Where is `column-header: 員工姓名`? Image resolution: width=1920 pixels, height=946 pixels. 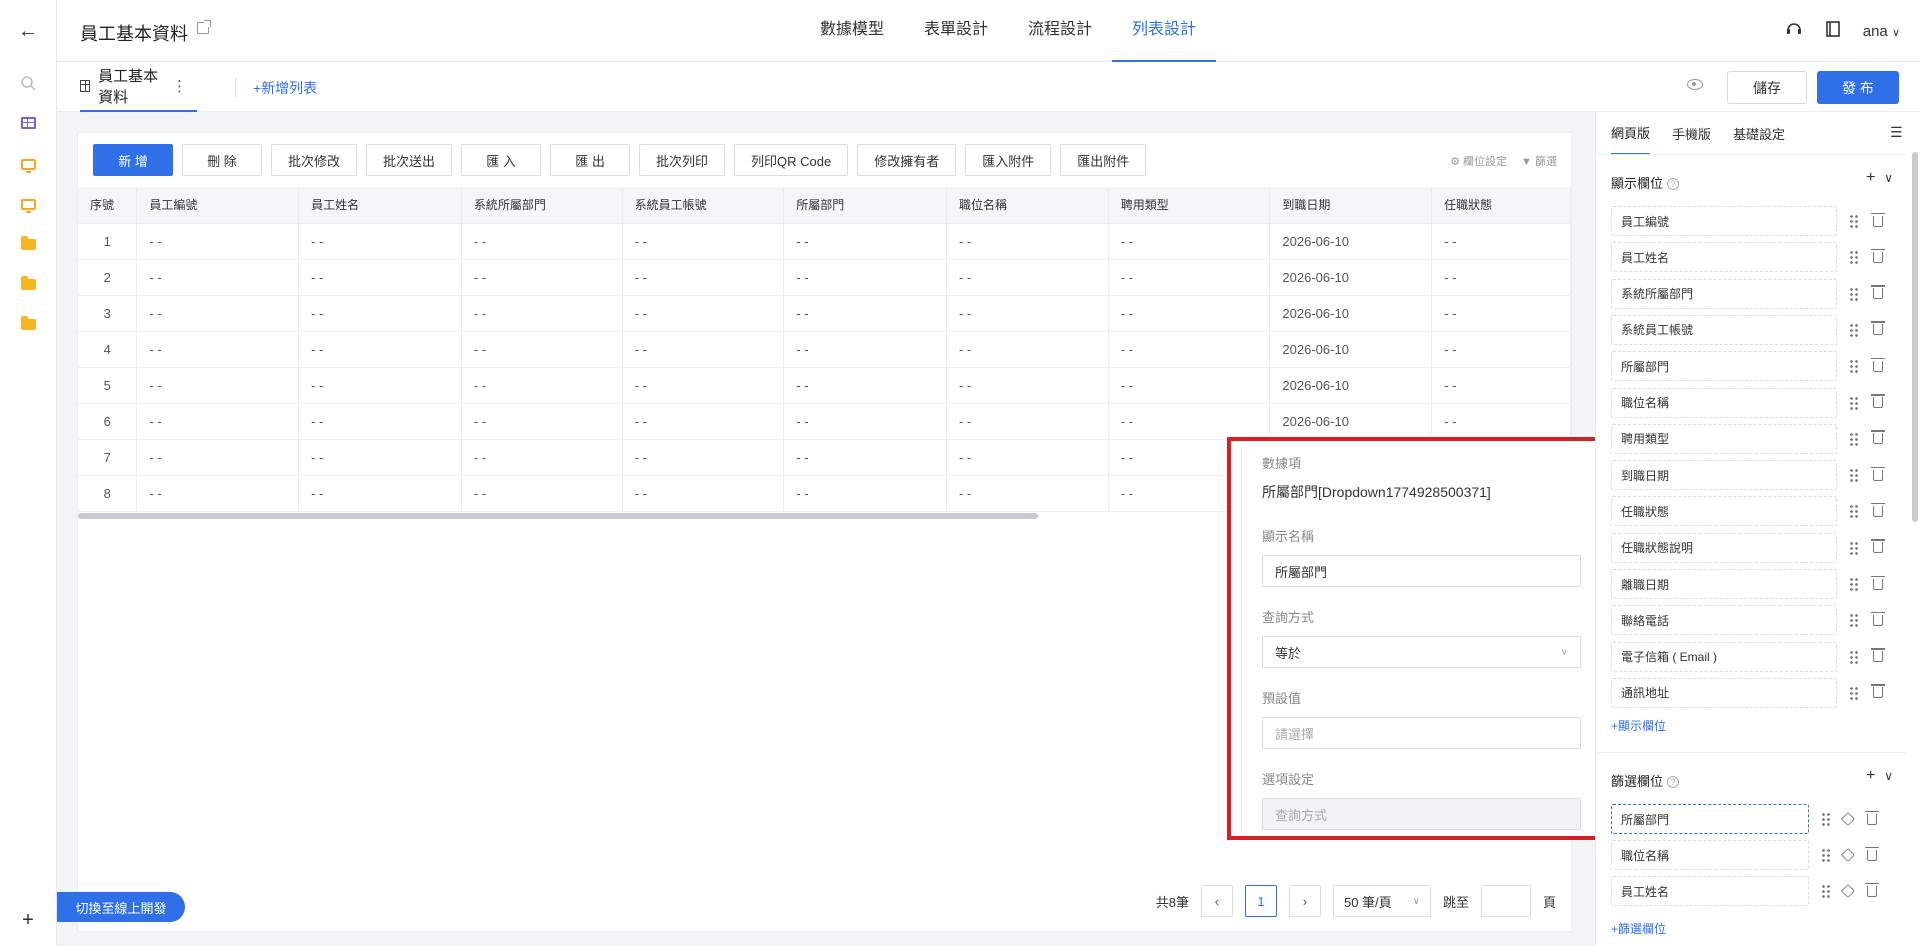
column-header: 員工姓名 is located at coordinates (380, 205).